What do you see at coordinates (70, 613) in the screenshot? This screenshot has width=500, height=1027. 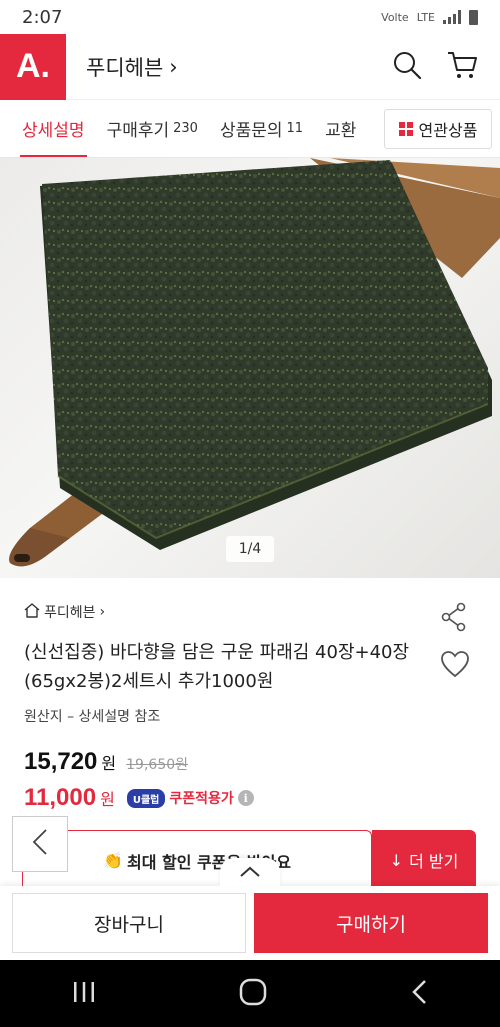 I see `seller-name: 푸디헤븐` at bounding box center [70, 613].